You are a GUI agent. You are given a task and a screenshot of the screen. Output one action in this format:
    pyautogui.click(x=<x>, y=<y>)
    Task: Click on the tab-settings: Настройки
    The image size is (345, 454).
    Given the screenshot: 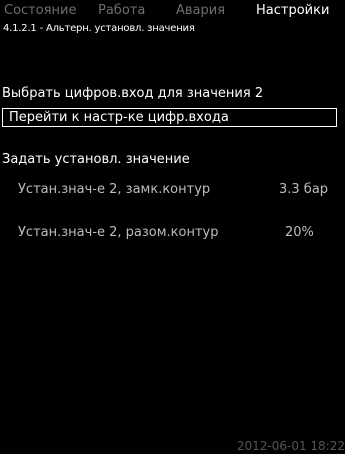 What is the action you would take?
    pyautogui.click(x=292, y=11)
    